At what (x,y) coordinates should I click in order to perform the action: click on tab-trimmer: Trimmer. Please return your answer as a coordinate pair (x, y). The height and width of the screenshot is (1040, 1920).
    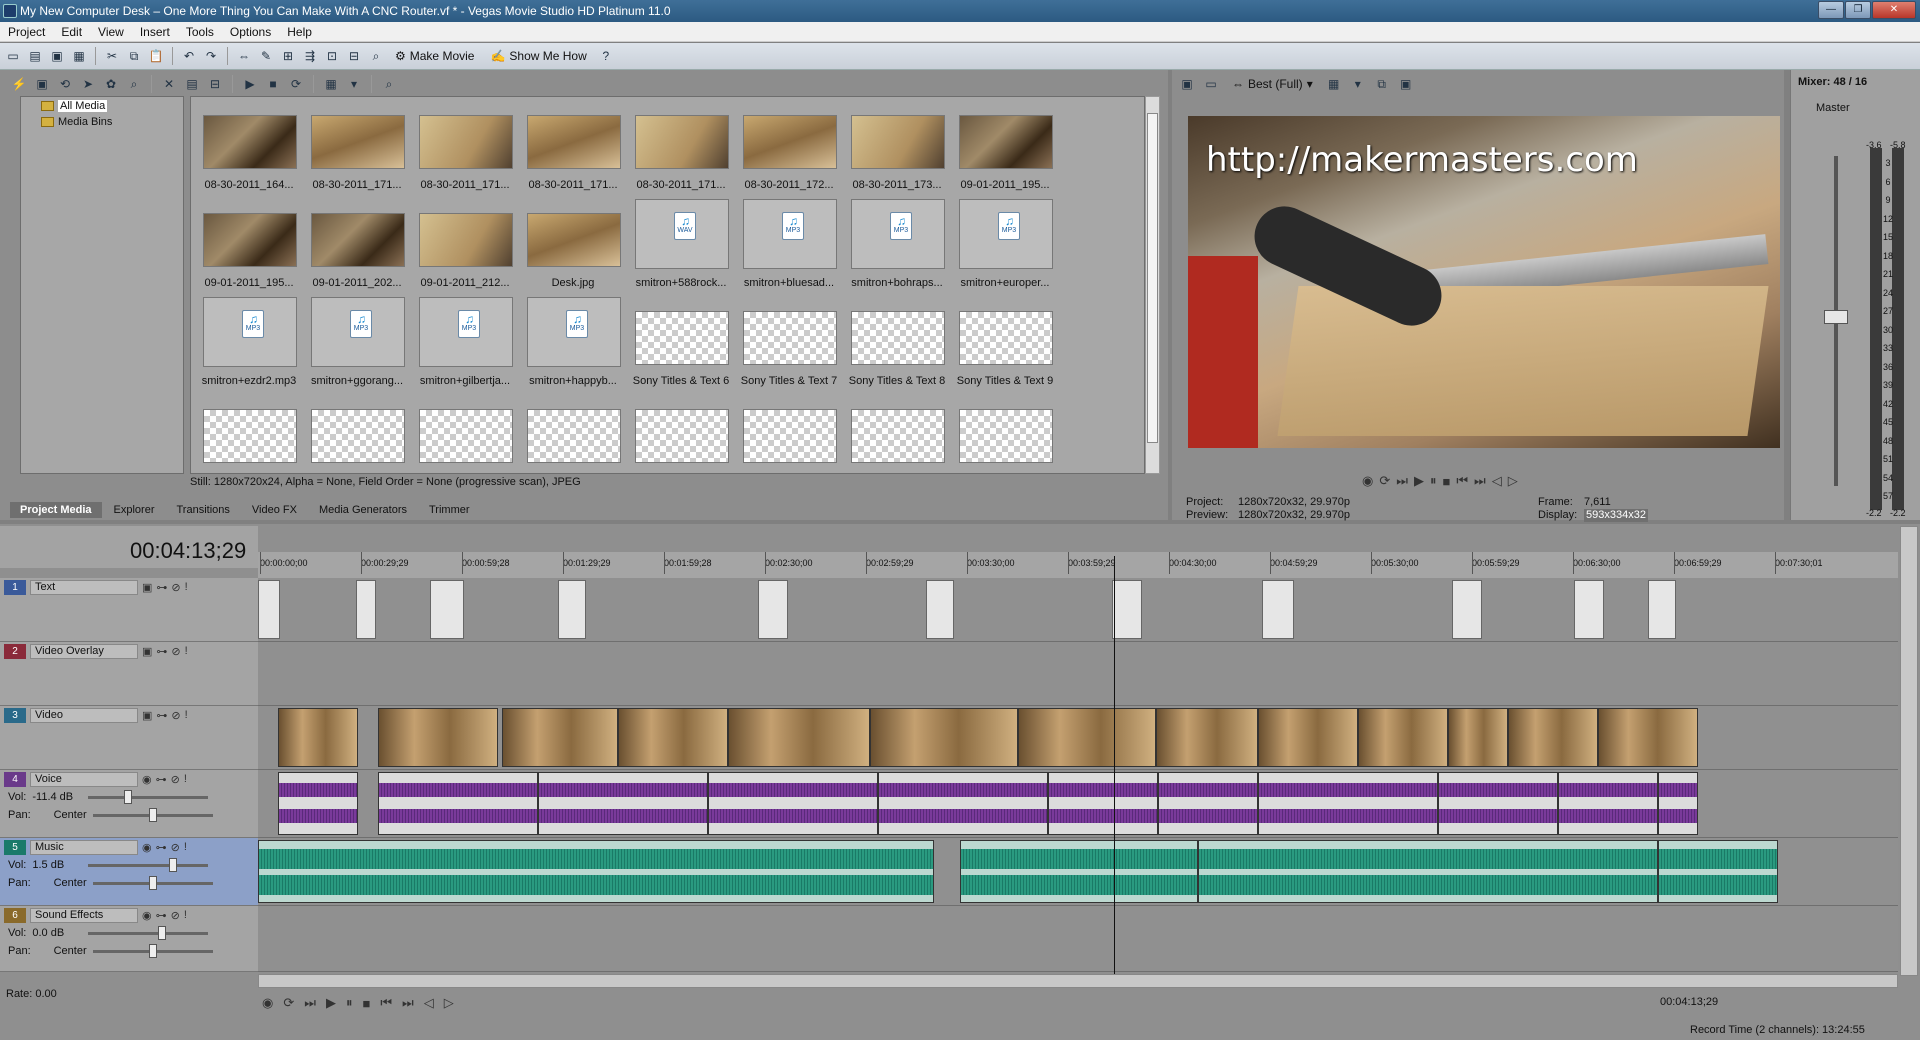
    Looking at the image, I should click on (449, 510).